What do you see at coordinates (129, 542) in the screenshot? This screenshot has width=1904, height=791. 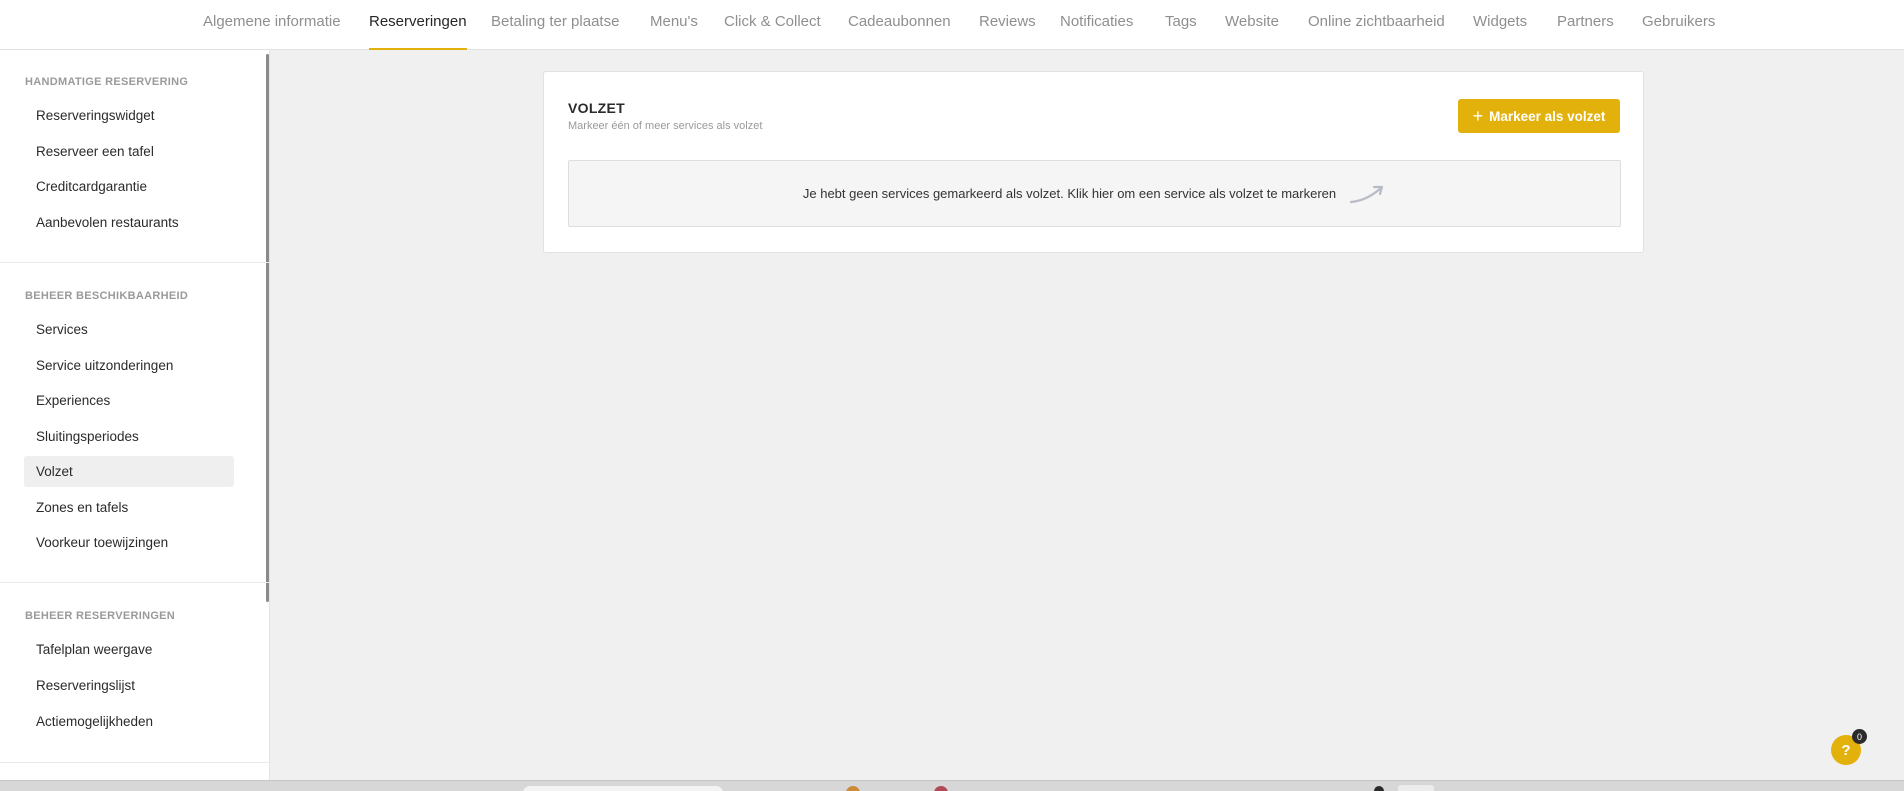 I see `sidebar-item-voorkeur-toewijzingen: Voorkeur toewijzingen` at bounding box center [129, 542].